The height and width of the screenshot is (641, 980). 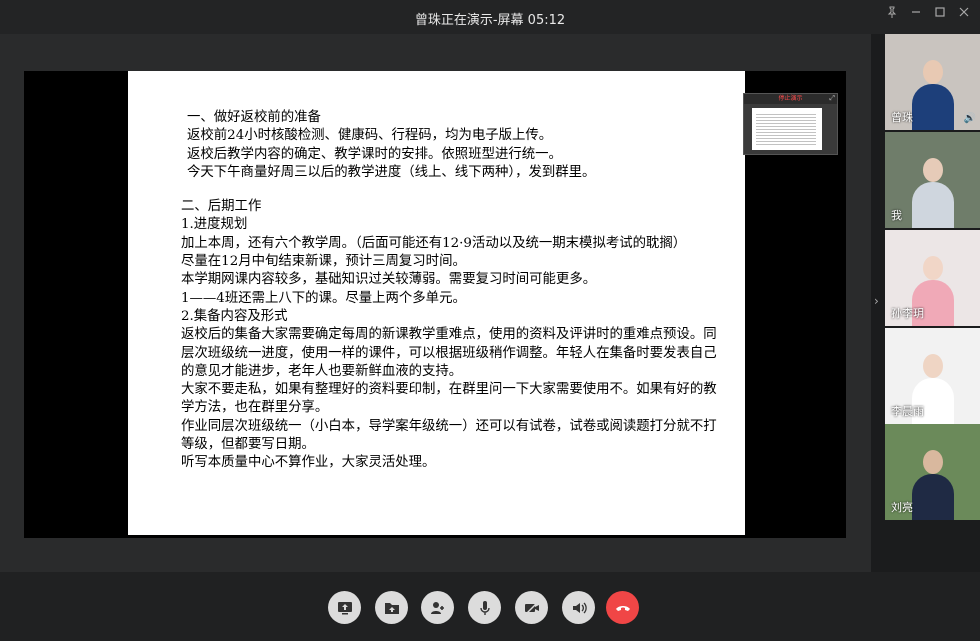 I want to click on hang-up-button, so click(x=622, y=607).